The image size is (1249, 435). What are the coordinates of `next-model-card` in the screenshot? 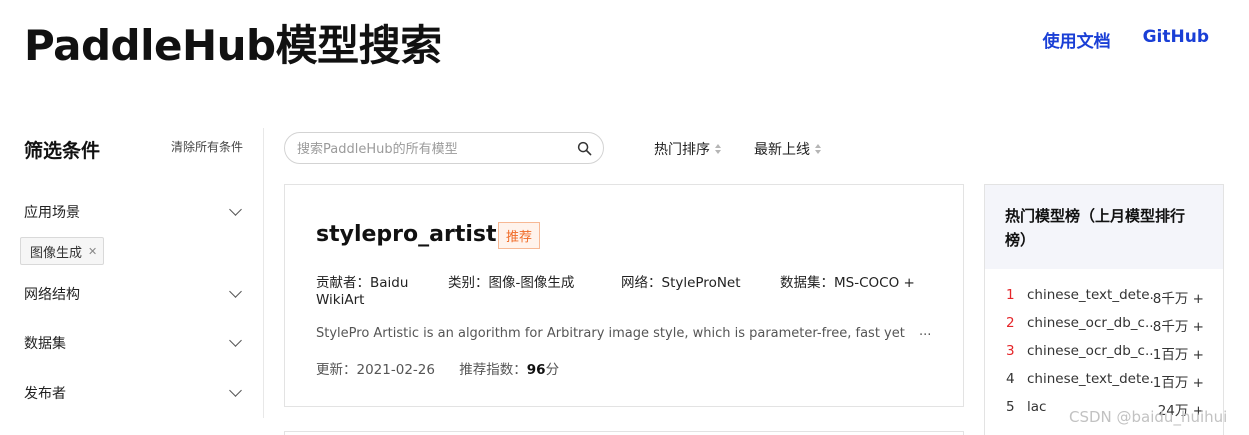 It's located at (624, 433).